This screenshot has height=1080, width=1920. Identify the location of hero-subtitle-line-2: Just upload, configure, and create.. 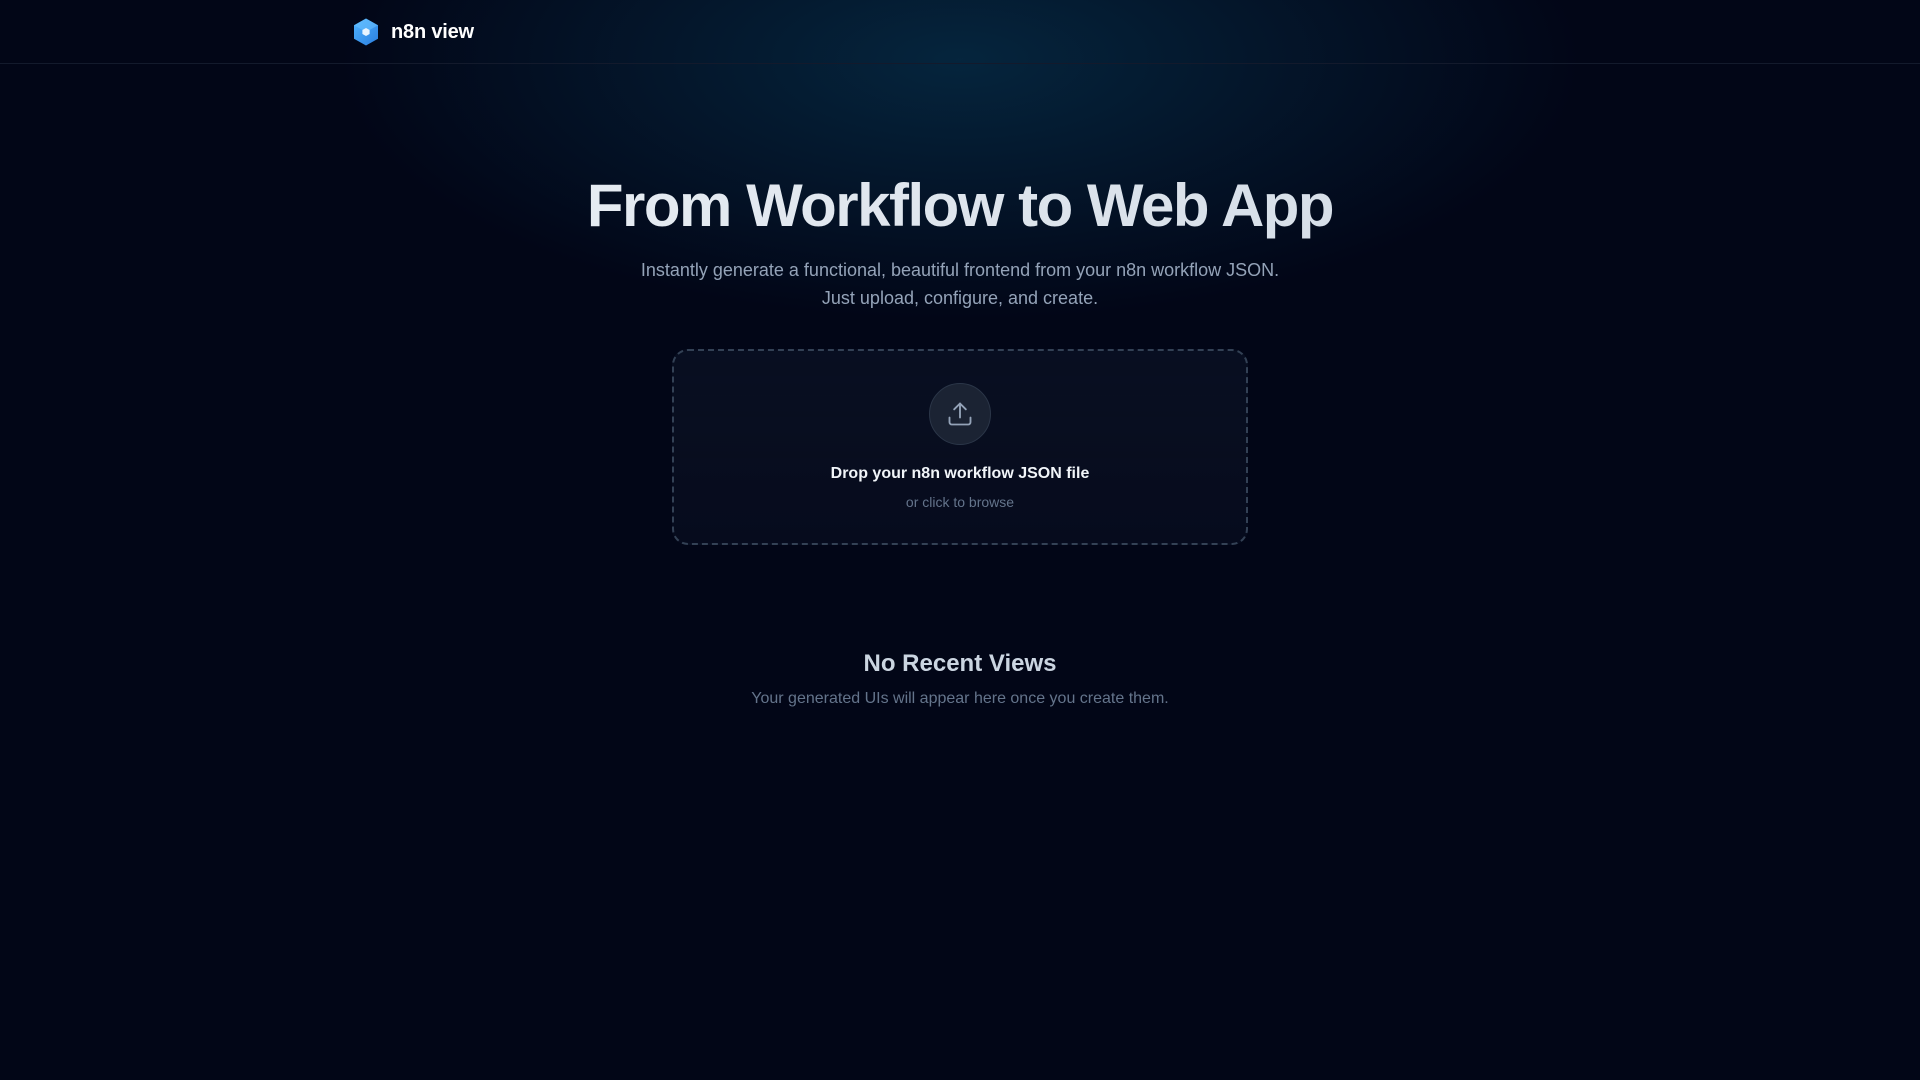
(960, 298).